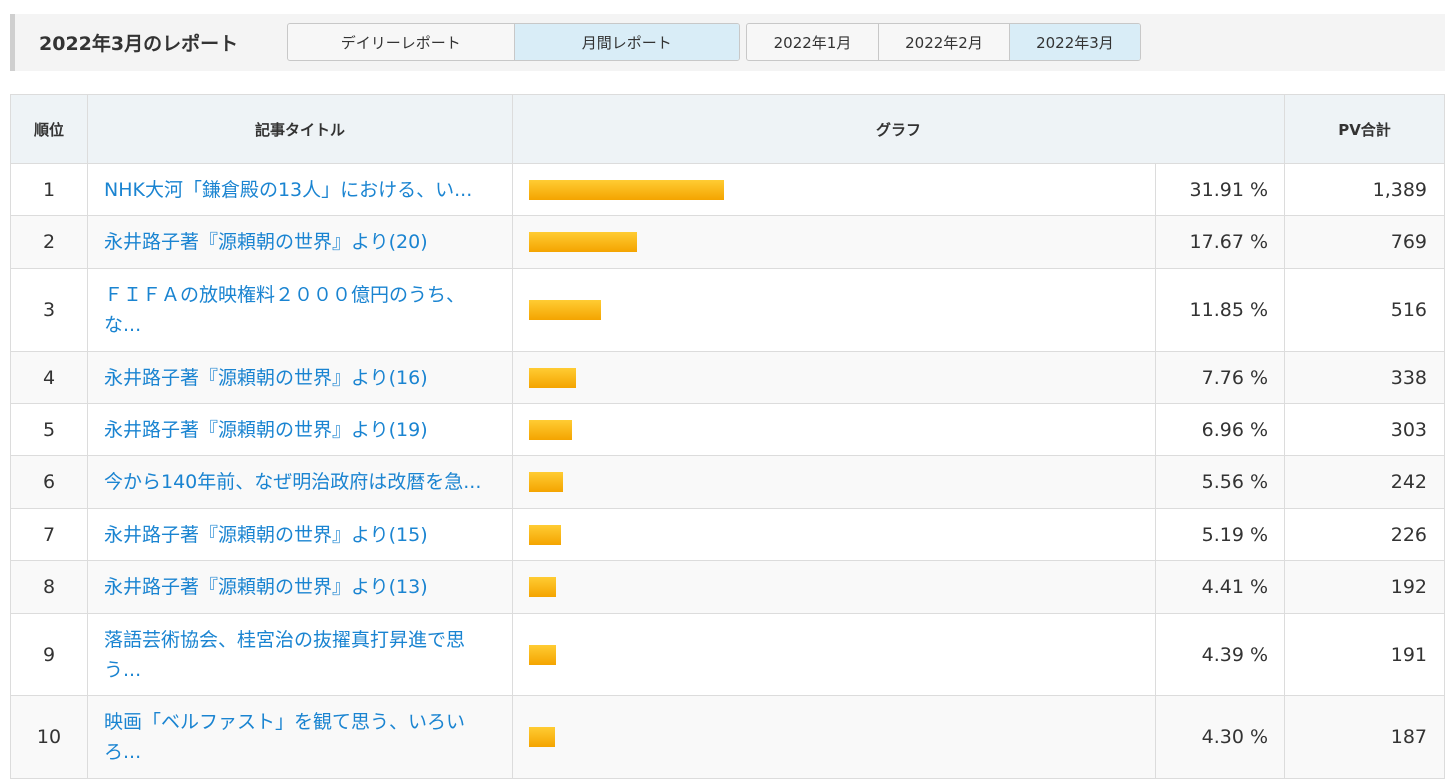 This screenshot has width=1455, height=783. I want to click on rank-cell: 6, so click(49, 482).